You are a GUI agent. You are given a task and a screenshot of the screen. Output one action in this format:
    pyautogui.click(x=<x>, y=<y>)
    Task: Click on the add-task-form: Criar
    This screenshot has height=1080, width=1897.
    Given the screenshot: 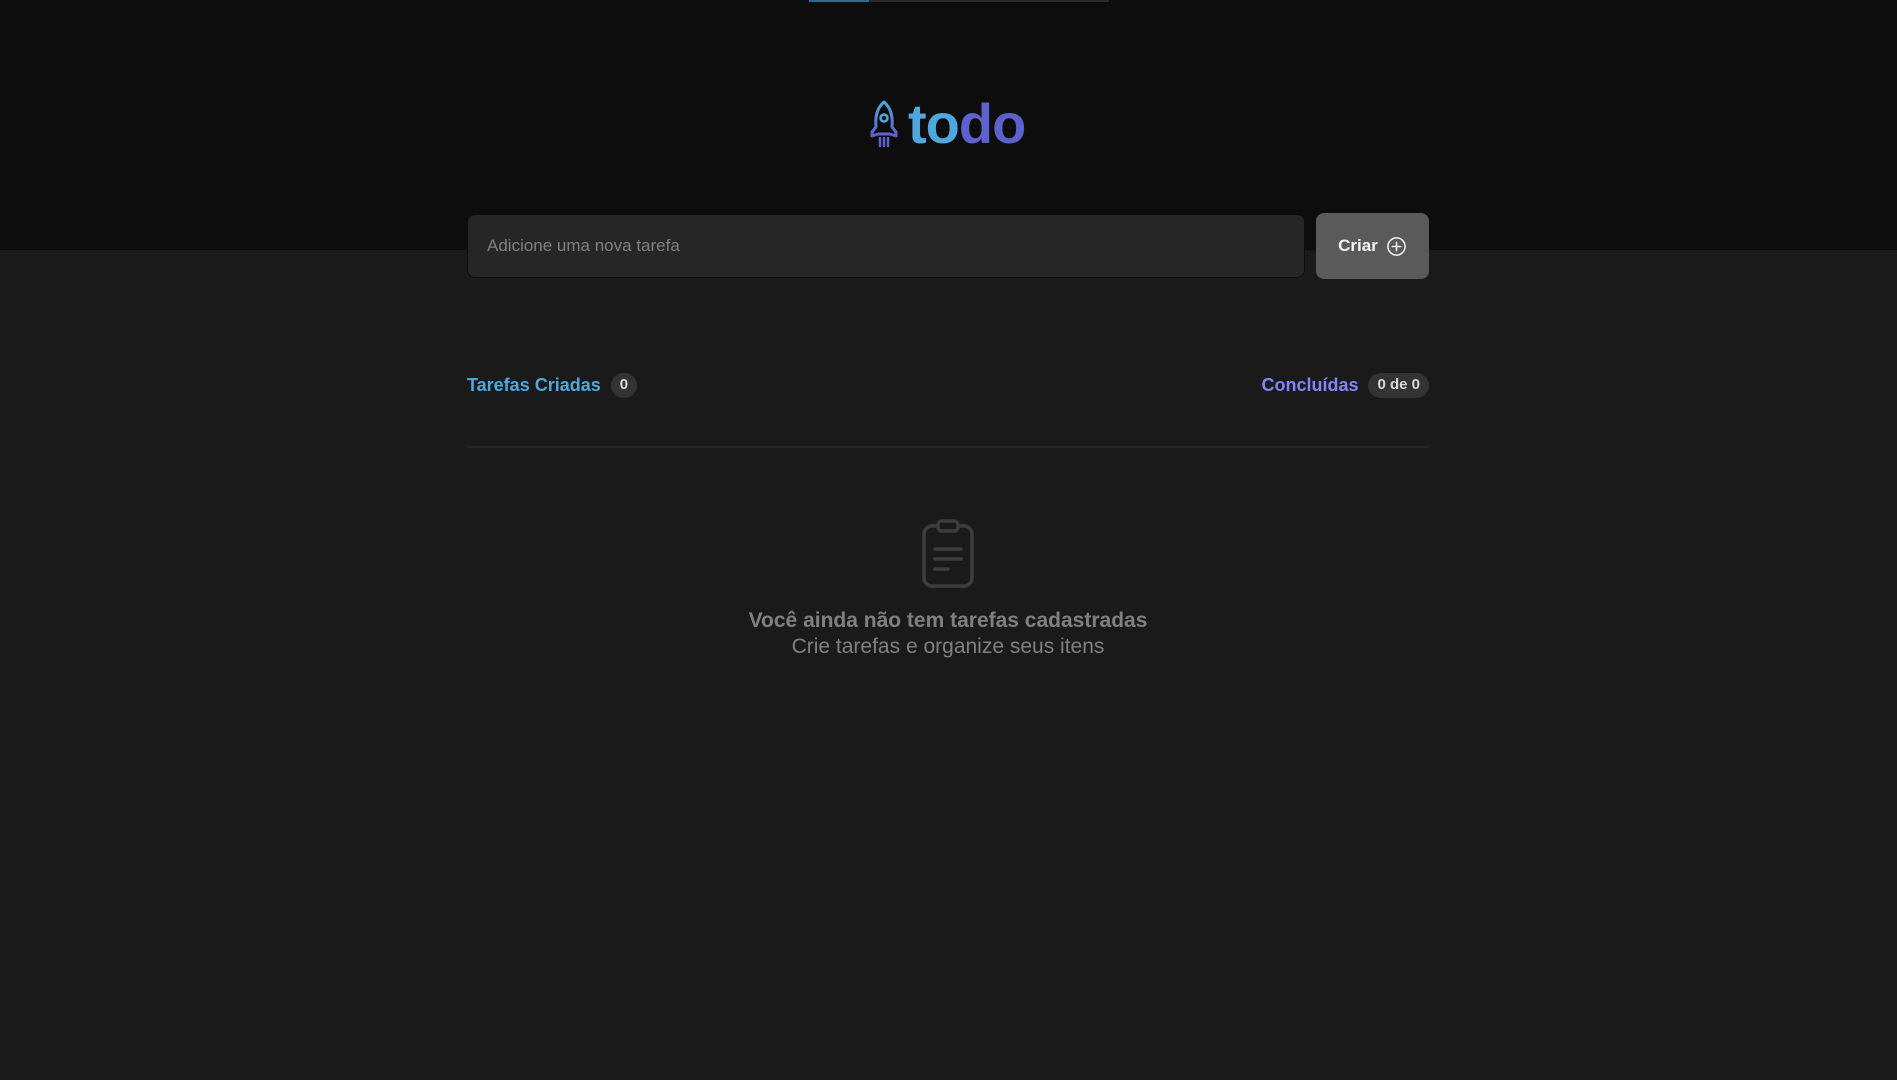 What is the action you would take?
    pyautogui.click(x=948, y=246)
    